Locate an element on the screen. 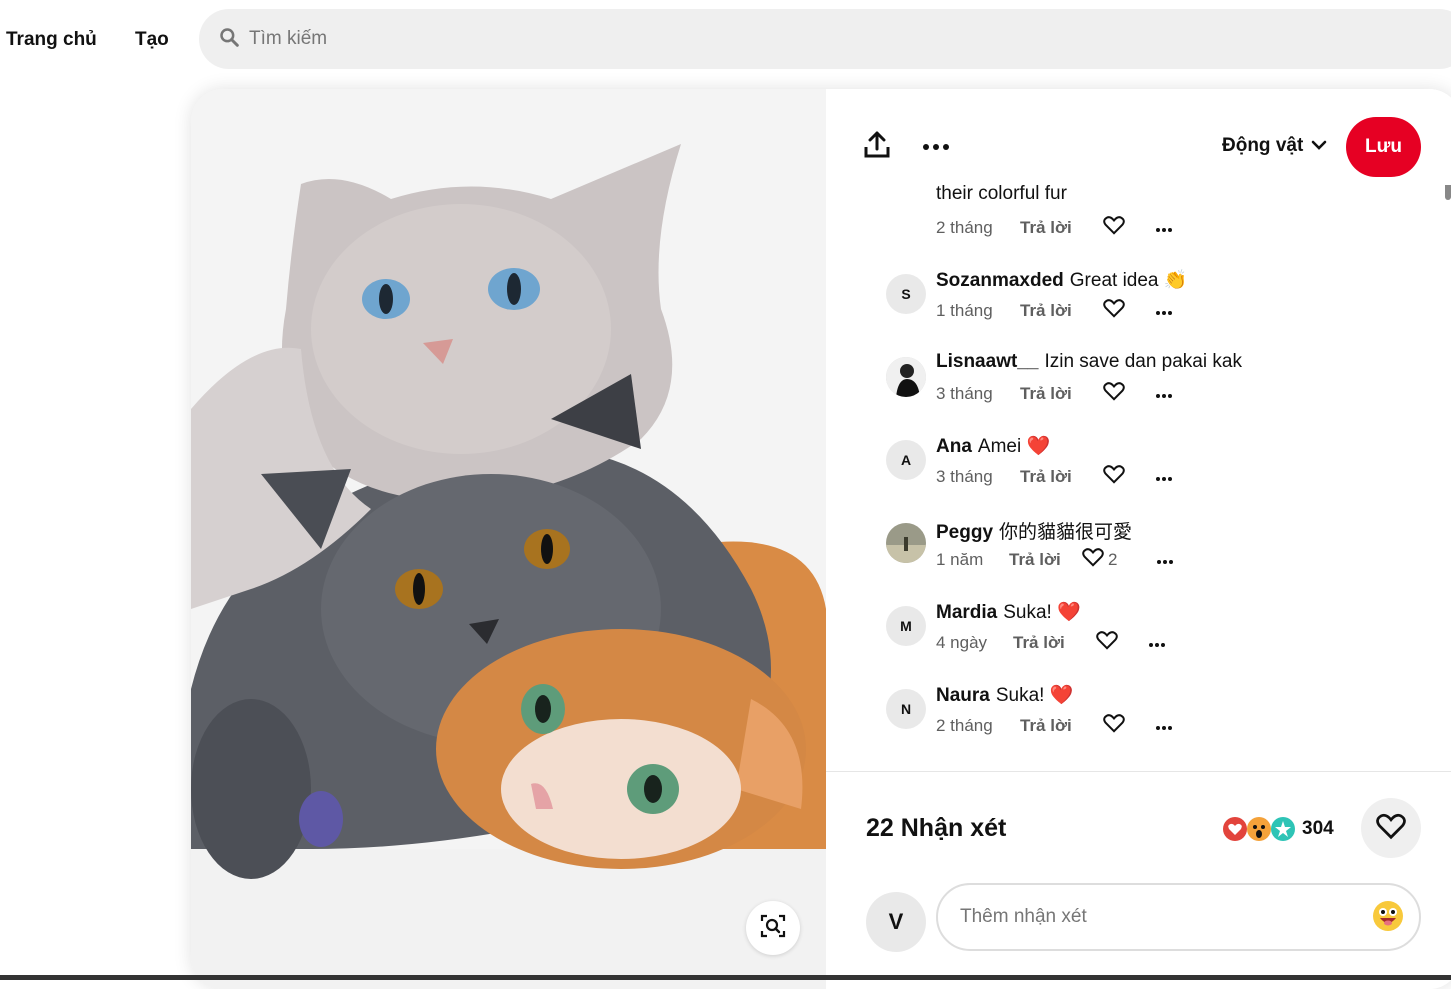 Image resolution: width=1451 pixels, height=989 pixels. comment-item: A Ana Amei ❤️ 3 tháng Trả lời is located at coordinates (1166, 469).